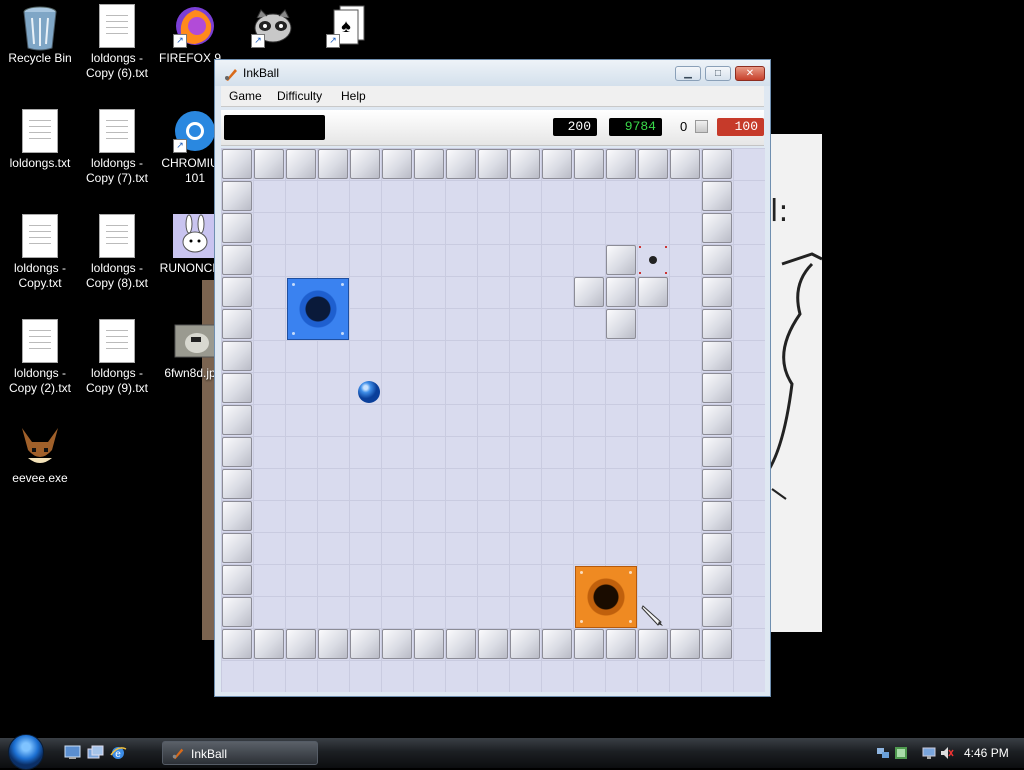  I want to click on window-title: InkBall, so click(261, 73).